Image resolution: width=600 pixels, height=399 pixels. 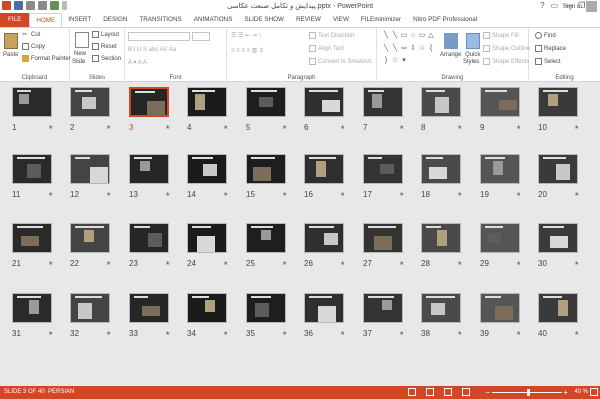 What do you see at coordinates (104, 46) in the screenshot?
I see `reset-button: Reset` at bounding box center [104, 46].